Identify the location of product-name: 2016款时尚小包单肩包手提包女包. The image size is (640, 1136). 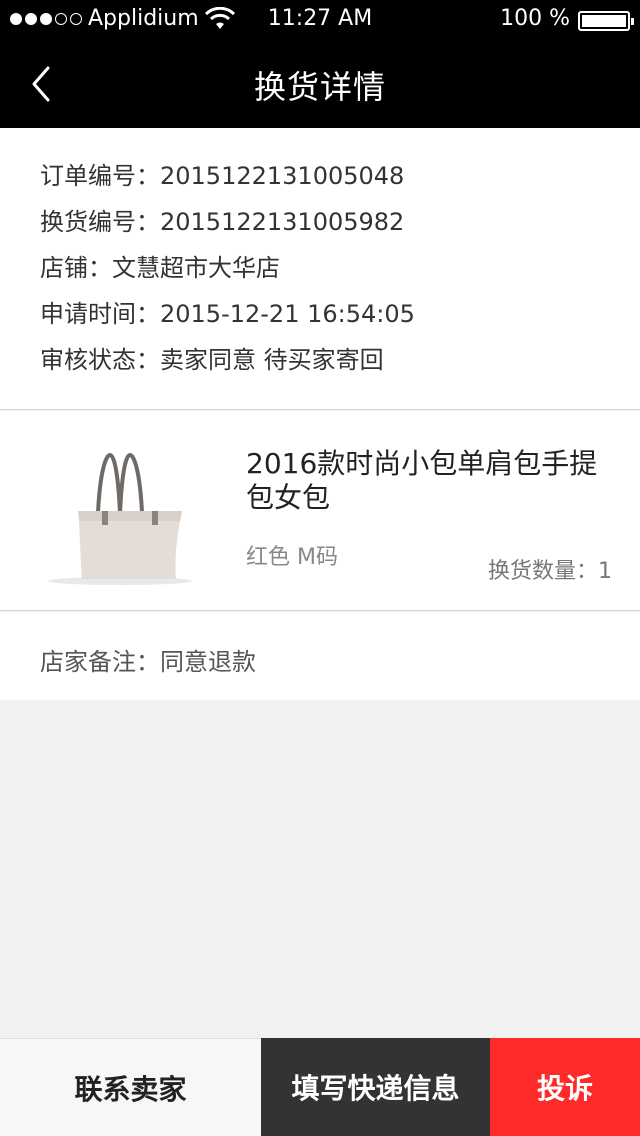
(422, 480).